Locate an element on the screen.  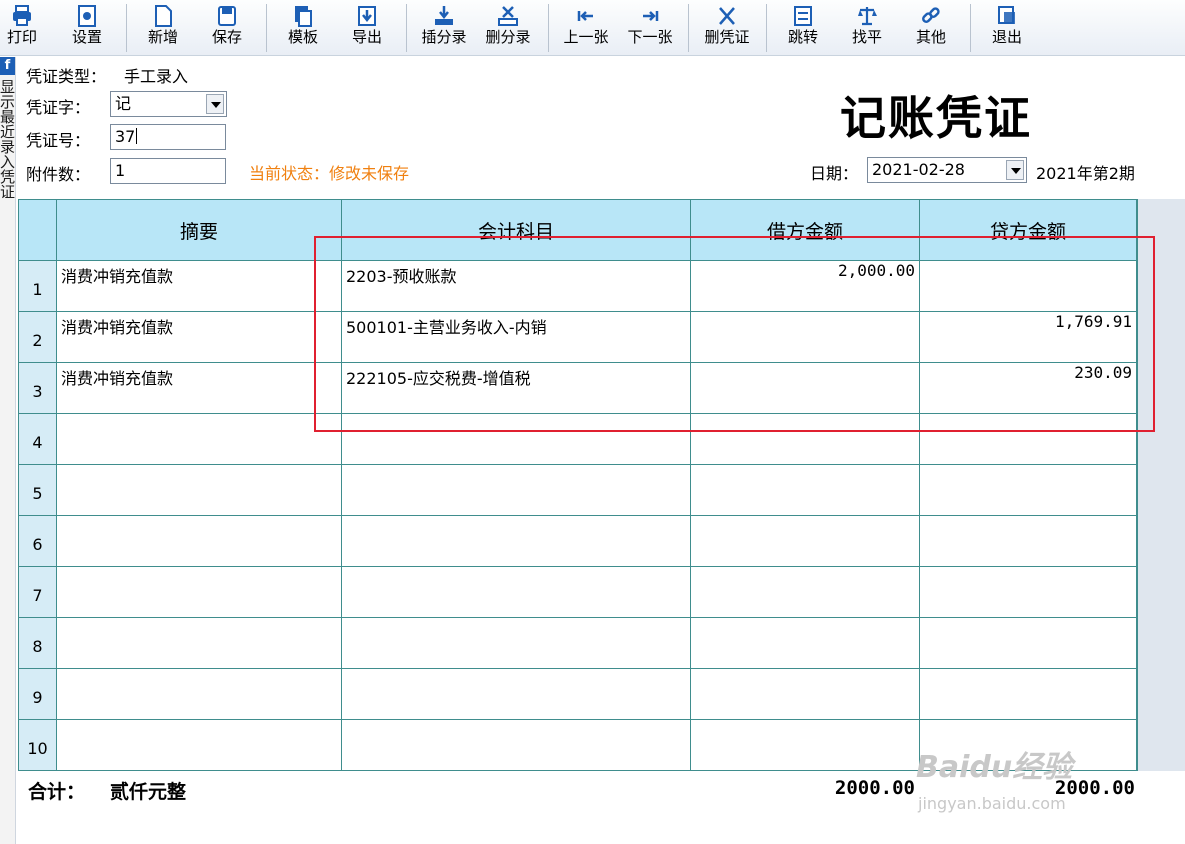
exit-label: 退出 is located at coordinates (1006, 37).